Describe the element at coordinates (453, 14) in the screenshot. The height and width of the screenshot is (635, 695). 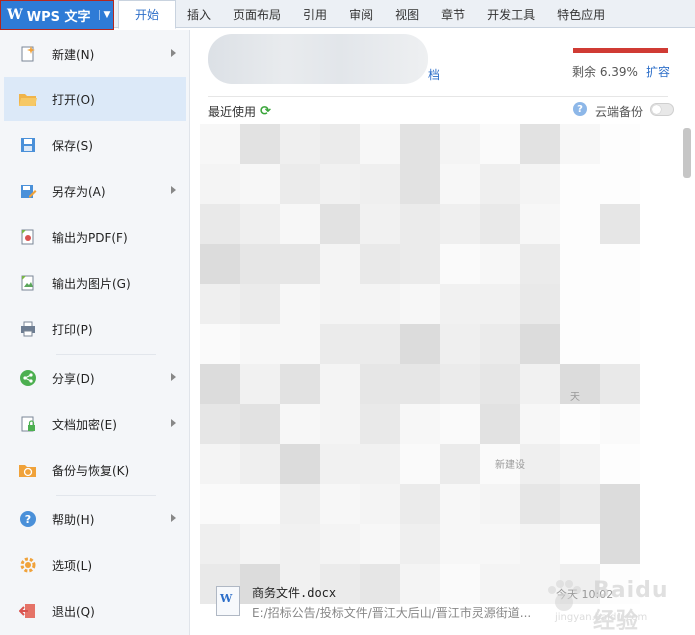
I see `tab-sections: 章节` at that location.